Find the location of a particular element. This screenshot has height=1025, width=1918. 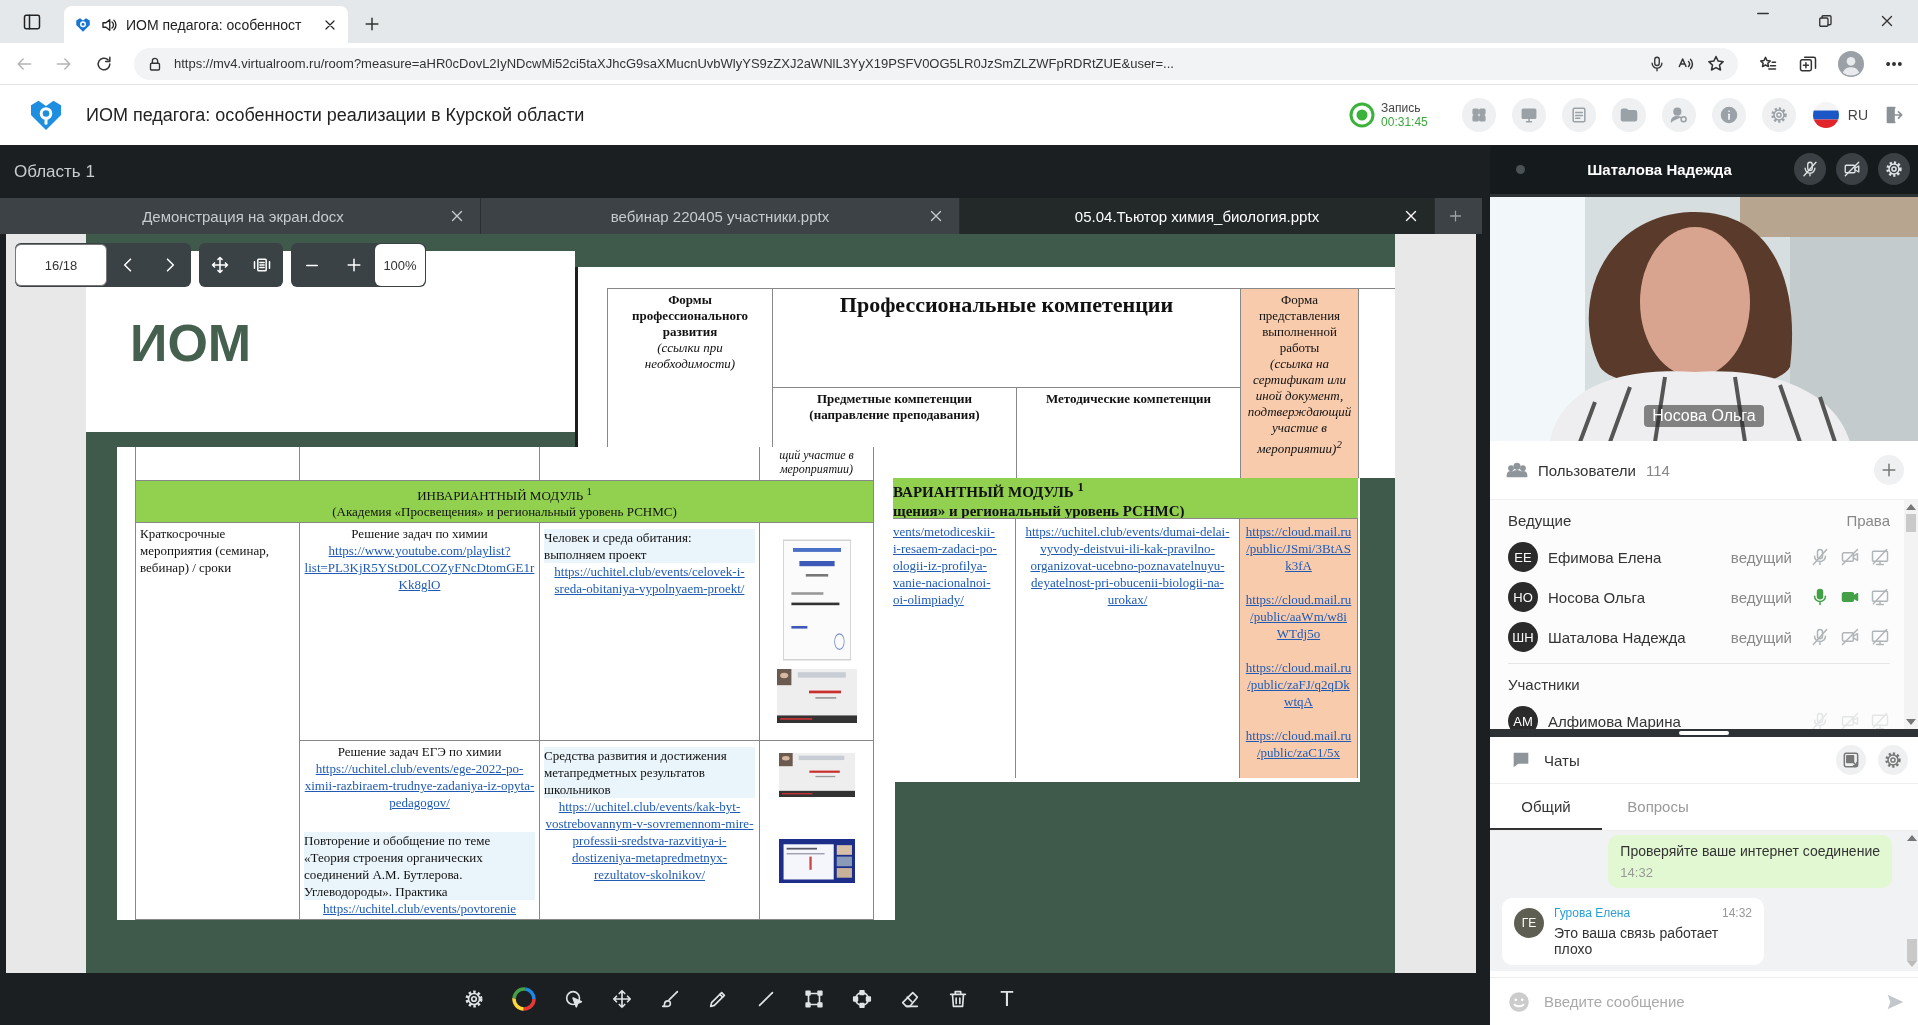

brush-icon is located at coordinates (670, 999).